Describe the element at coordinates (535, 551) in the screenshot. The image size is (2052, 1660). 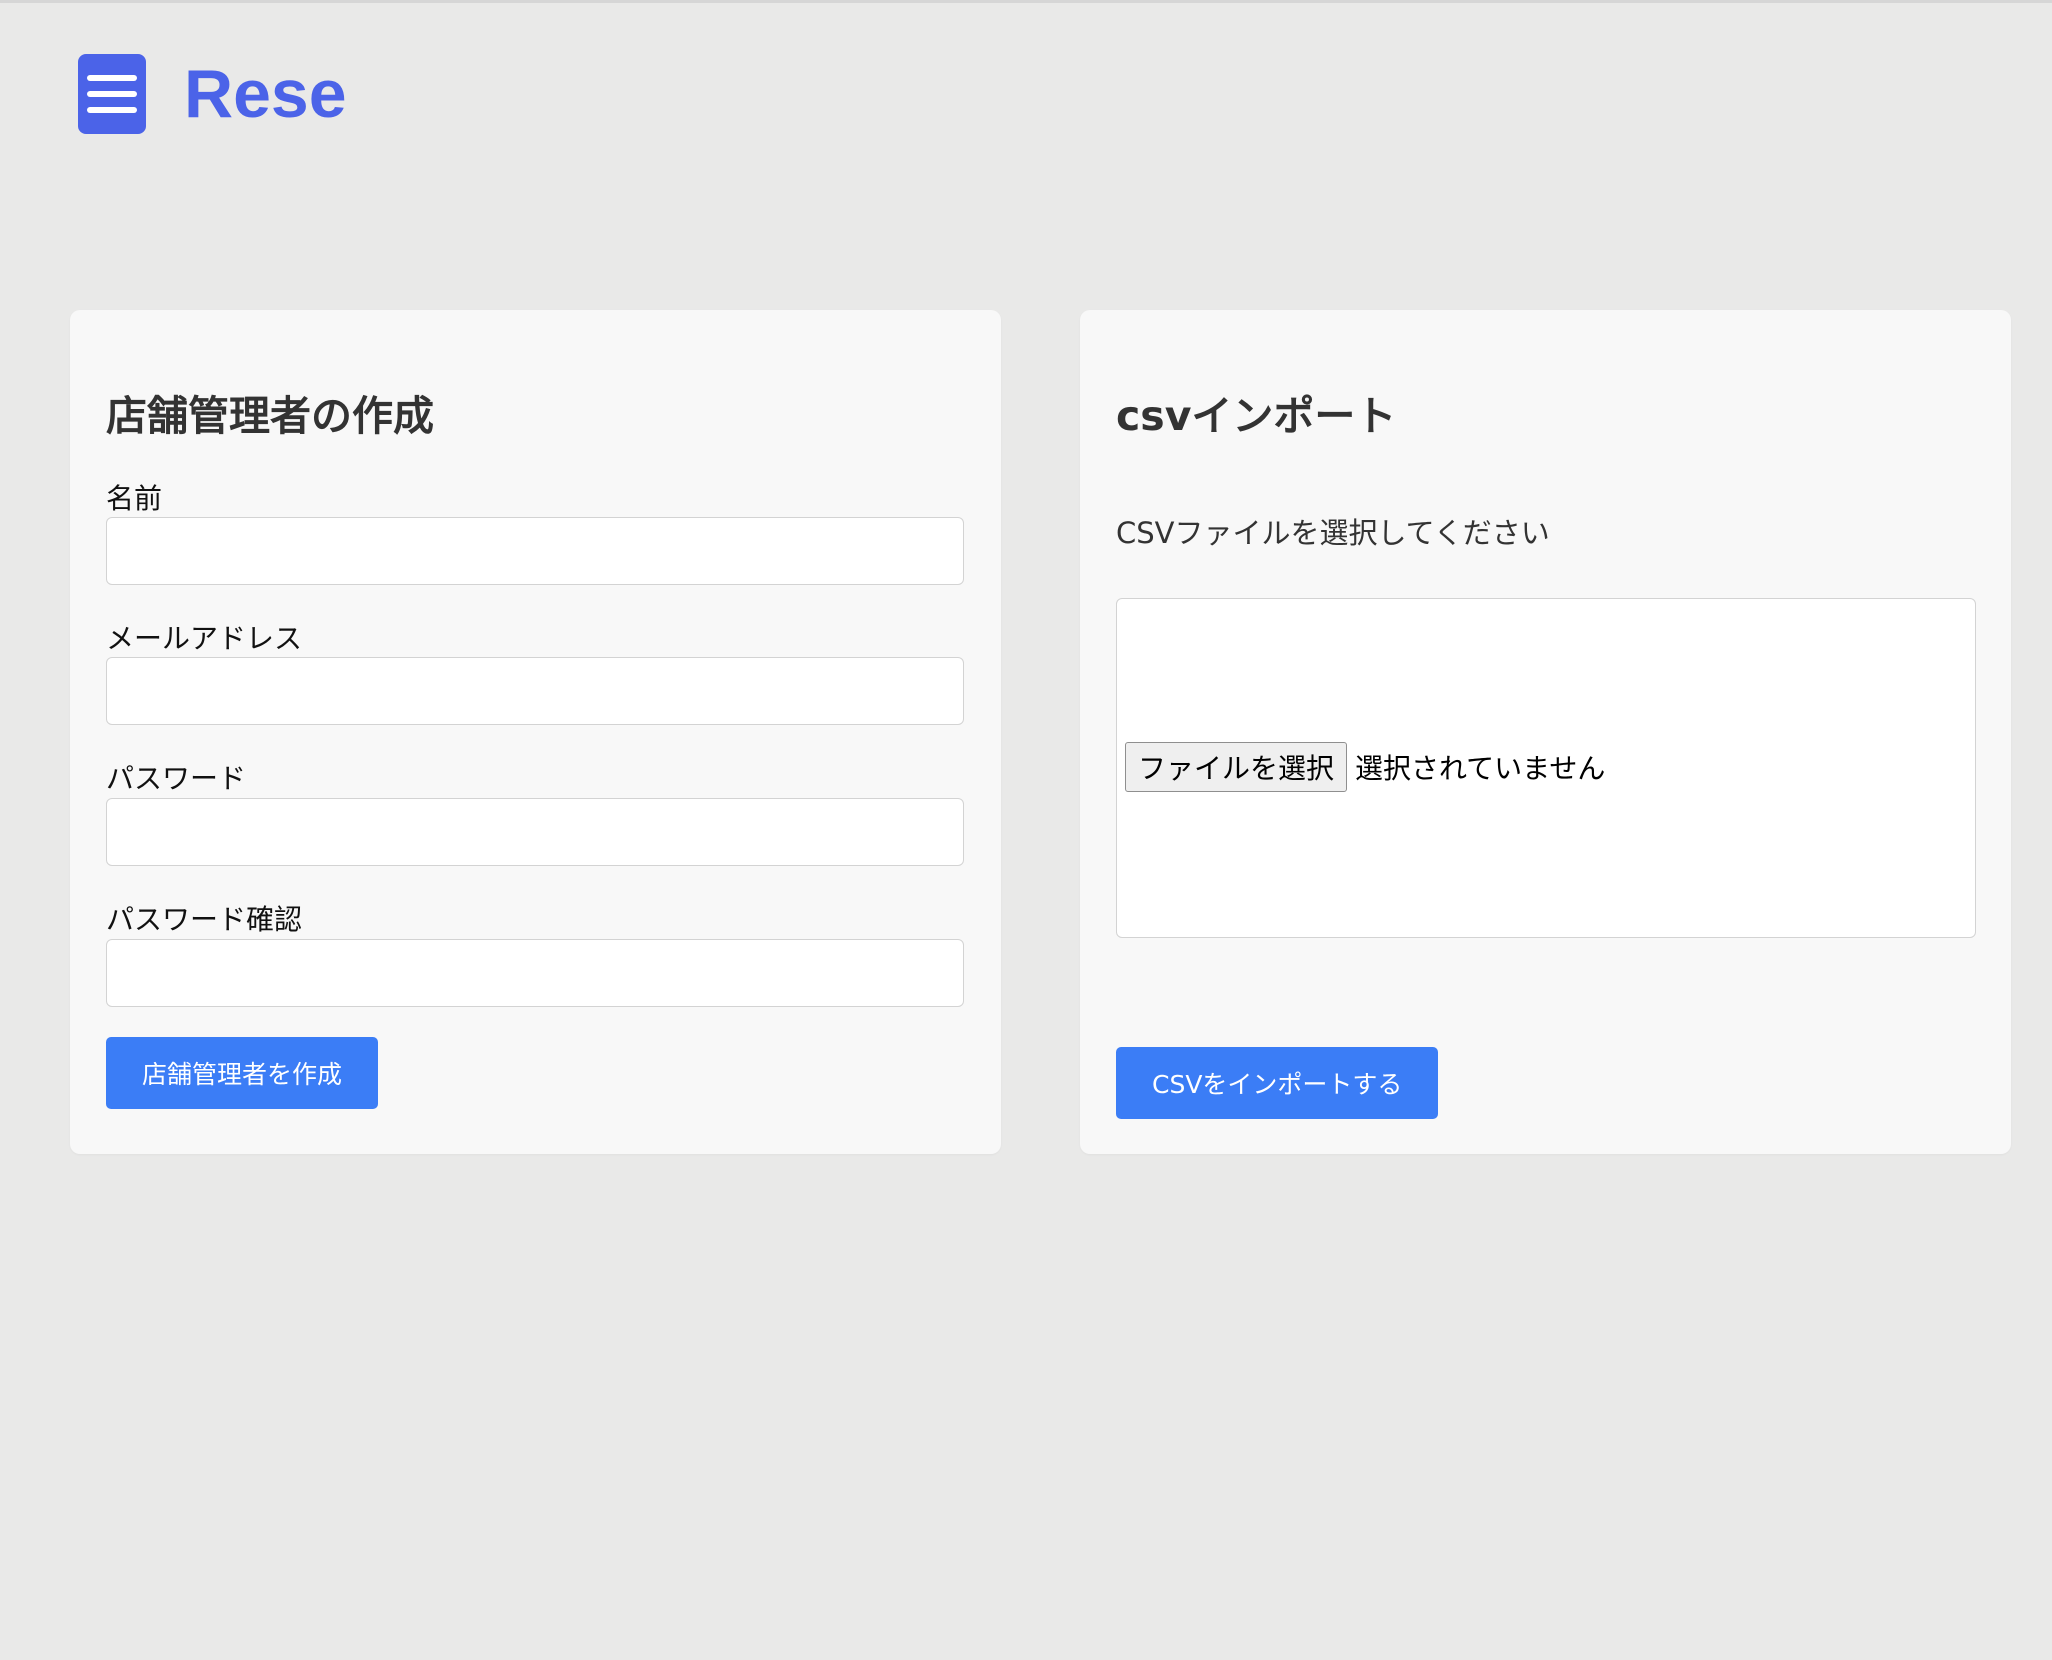
I see `name-input` at that location.